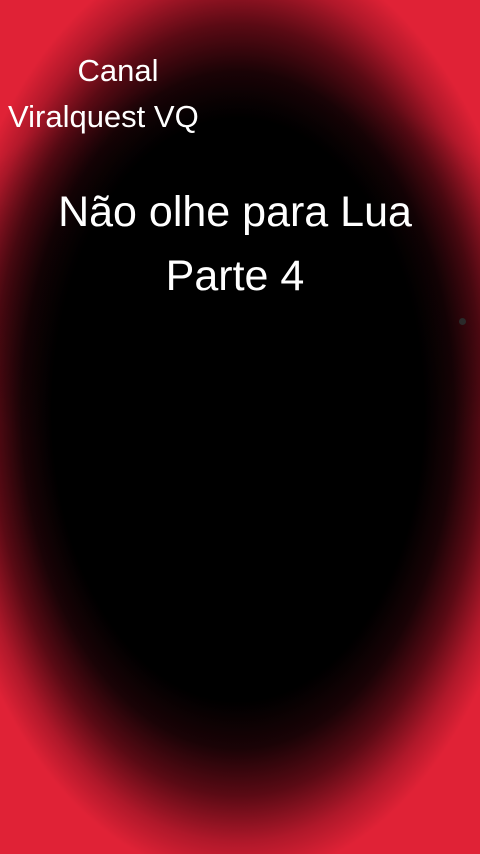 This screenshot has width=480, height=854. Describe the element at coordinates (462, 321) in the screenshot. I see `background-speck` at that location.